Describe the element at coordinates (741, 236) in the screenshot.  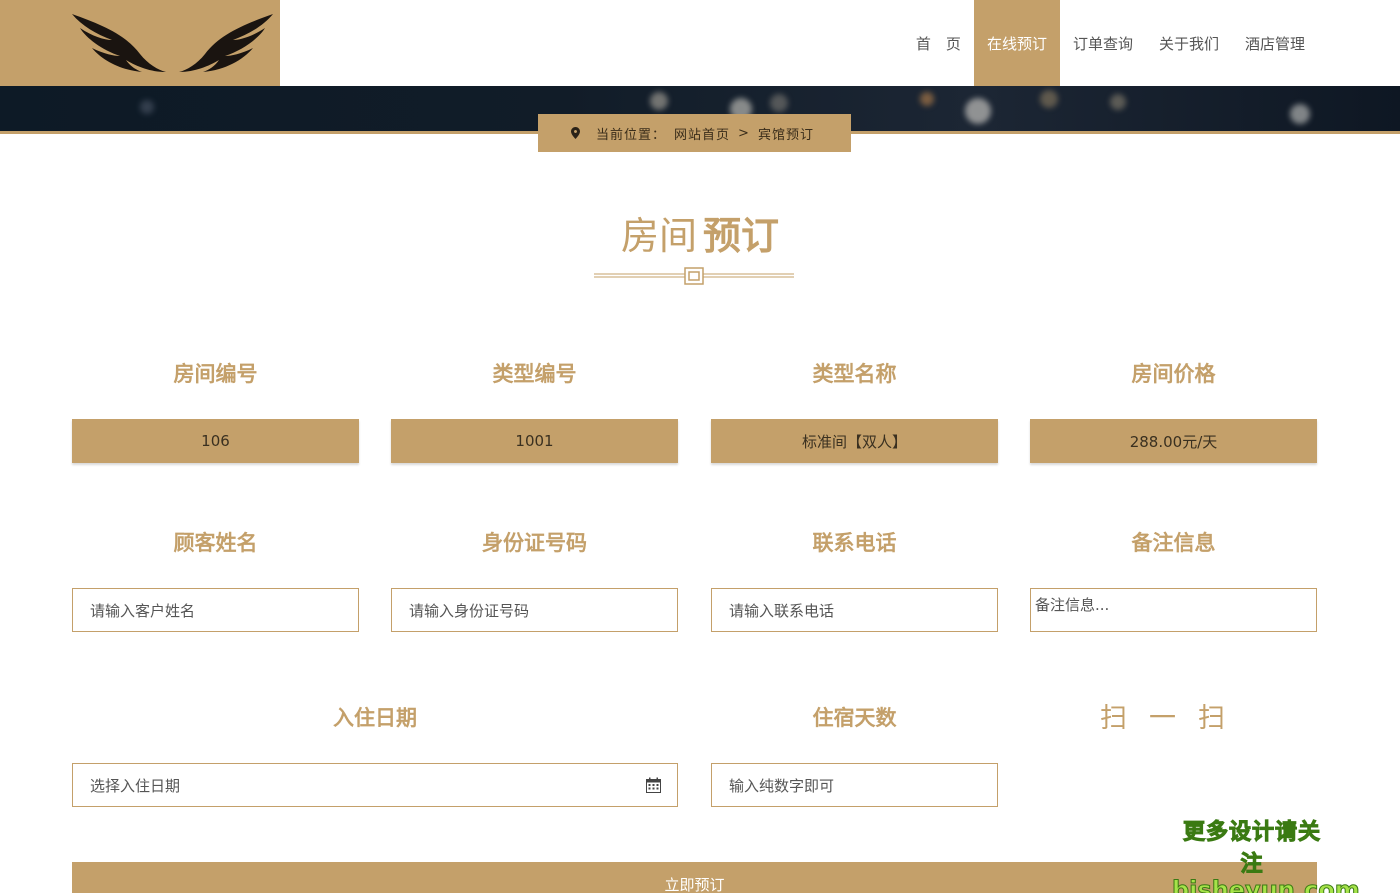
I see `page-title-bold: 预订` at that location.